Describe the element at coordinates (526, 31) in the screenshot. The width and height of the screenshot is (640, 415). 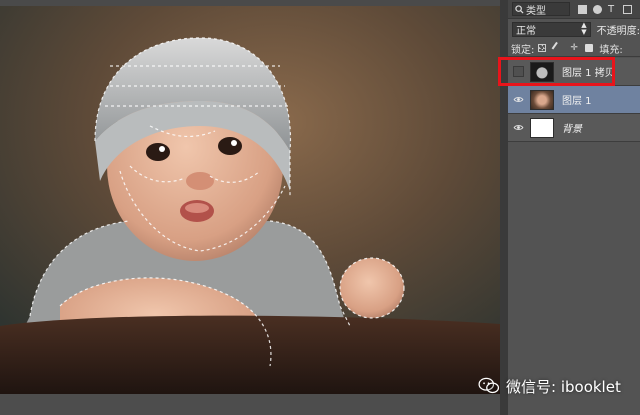
I see `blend-mode-value: 正常` at that location.